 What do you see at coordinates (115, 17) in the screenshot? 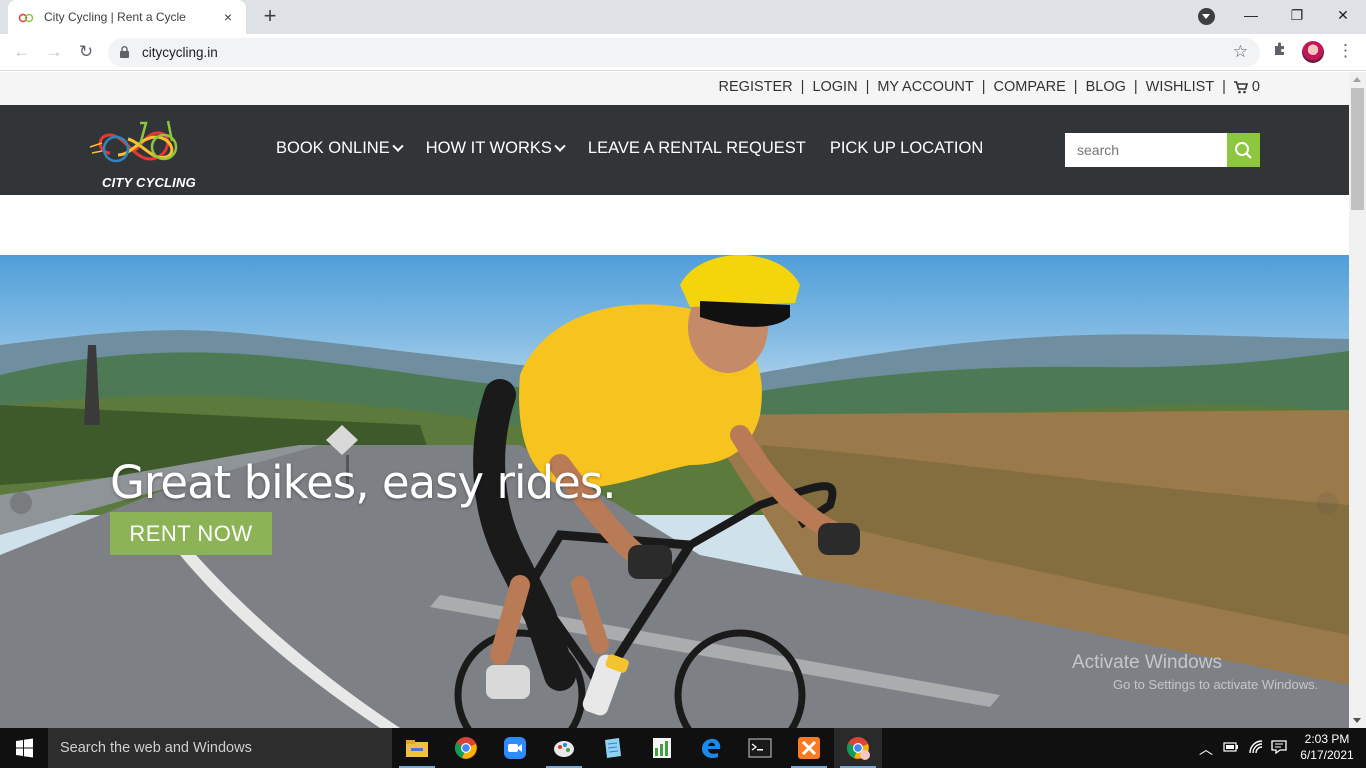
I see `tab-title: City Cycling | Rent a Cycle` at bounding box center [115, 17].